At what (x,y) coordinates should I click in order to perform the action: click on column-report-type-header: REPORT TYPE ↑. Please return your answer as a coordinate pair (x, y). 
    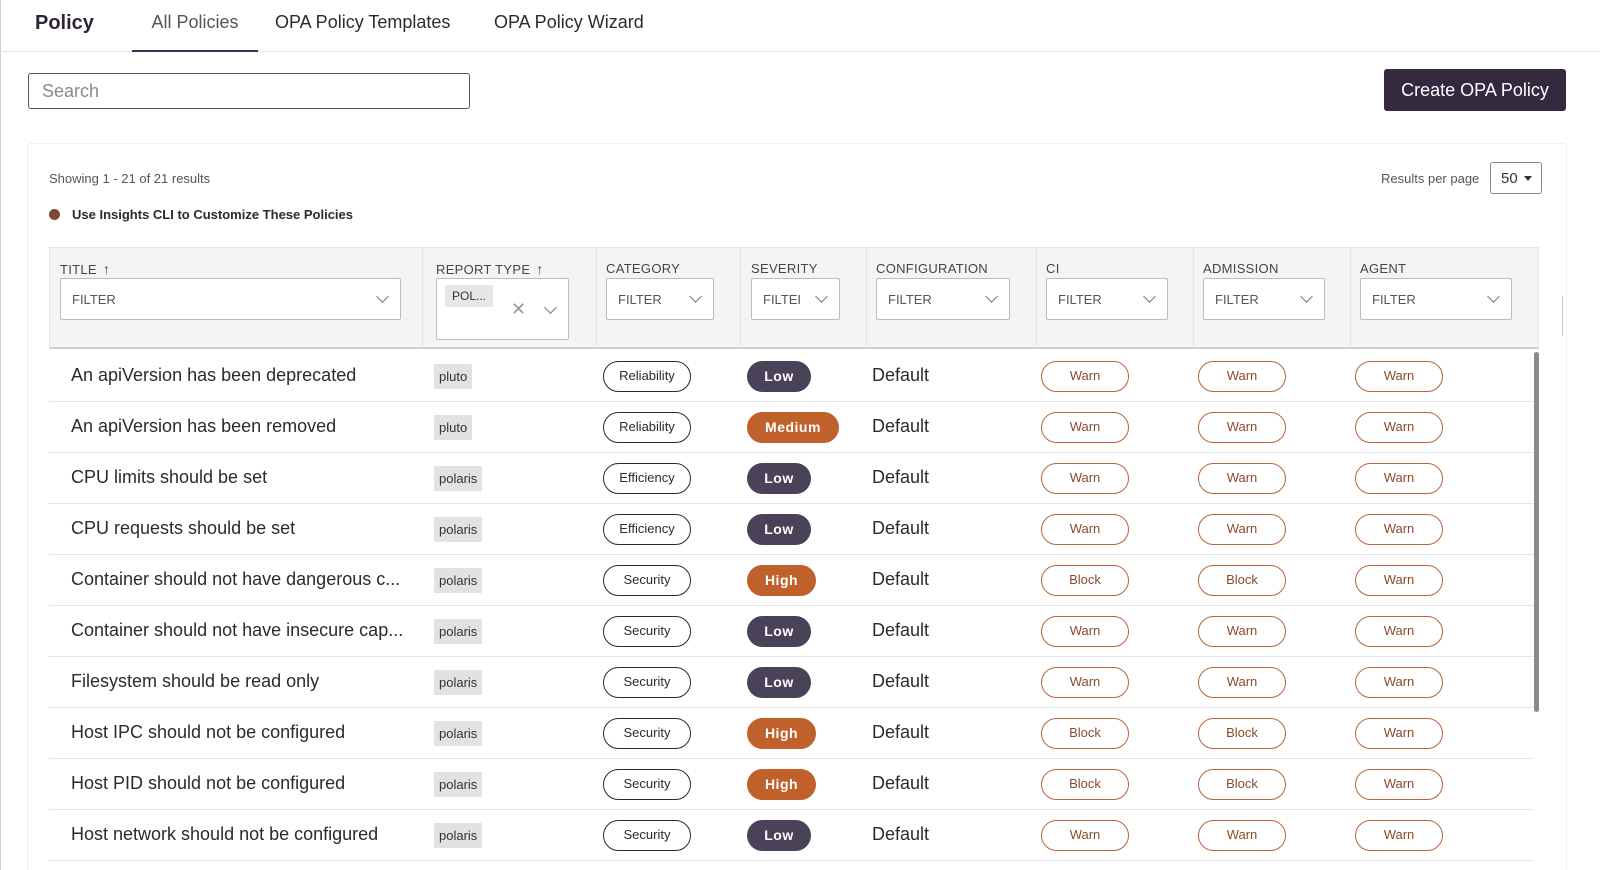
    Looking at the image, I should click on (490, 269).